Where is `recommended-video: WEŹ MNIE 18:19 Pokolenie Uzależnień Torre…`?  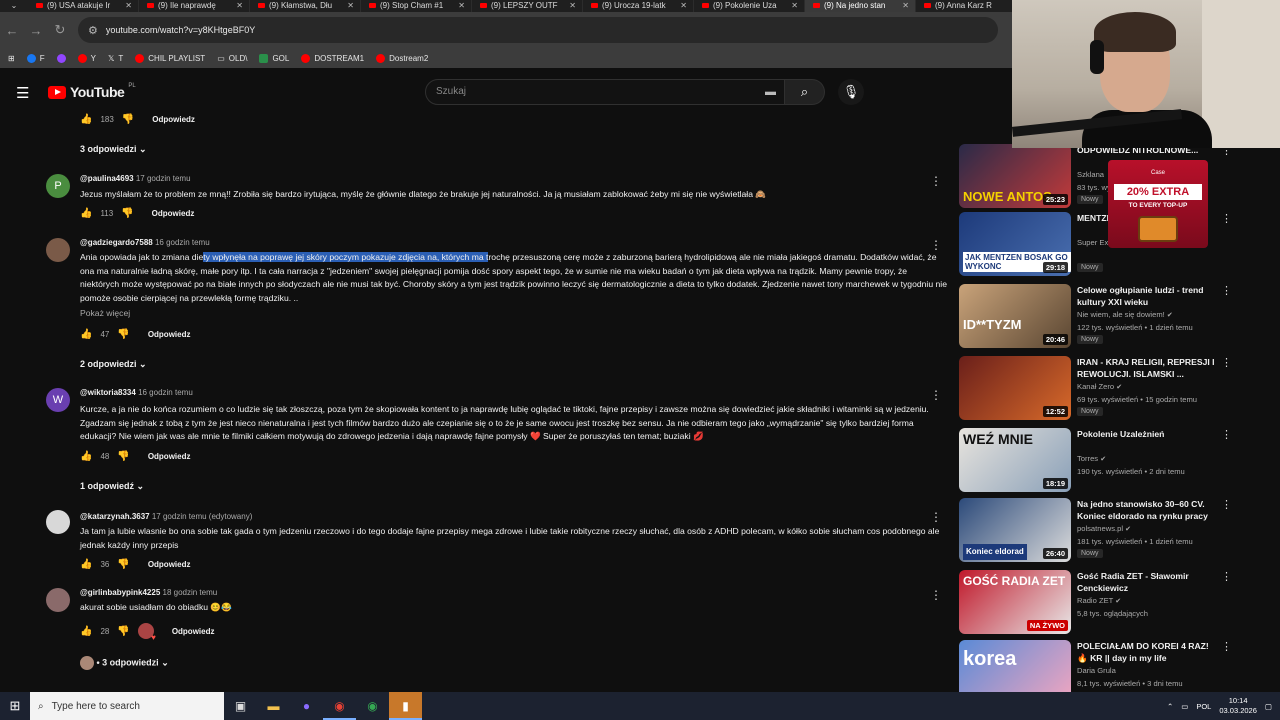 recommended-video: WEŹ MNIE 18:19 Pokolenie Uzależnień Torre… is located at coordinates (1095, 463).